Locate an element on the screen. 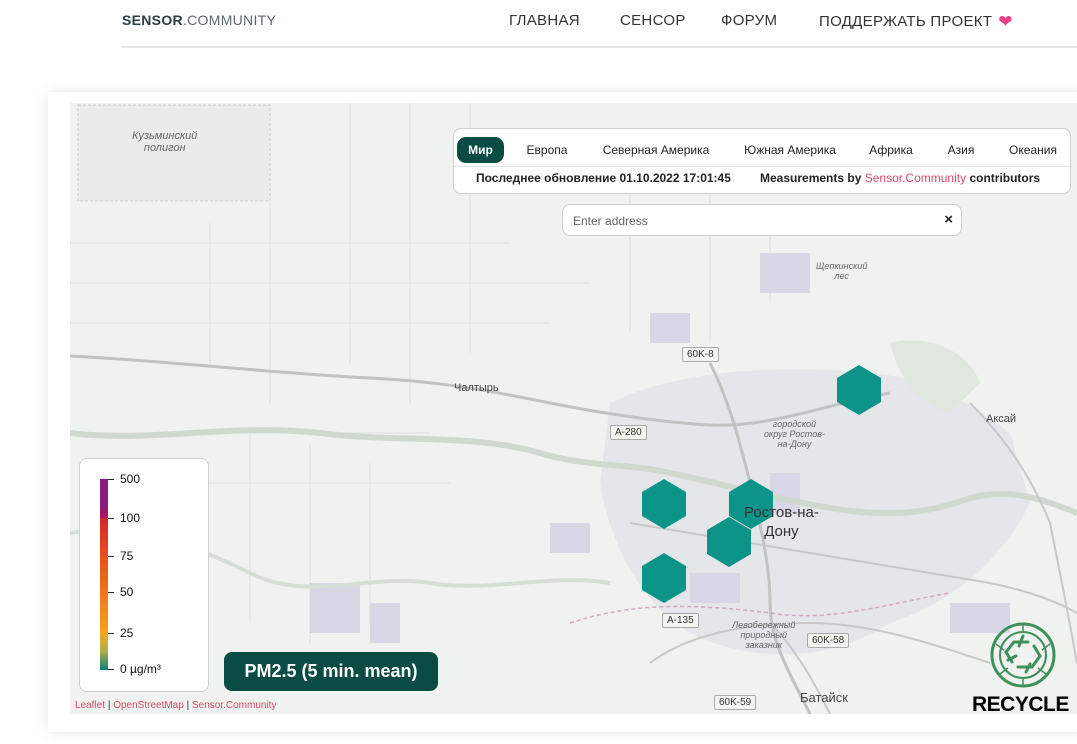 The height and width of the screenshot is (744, 1077). sensor-layer is located at coordinates (761, 484).